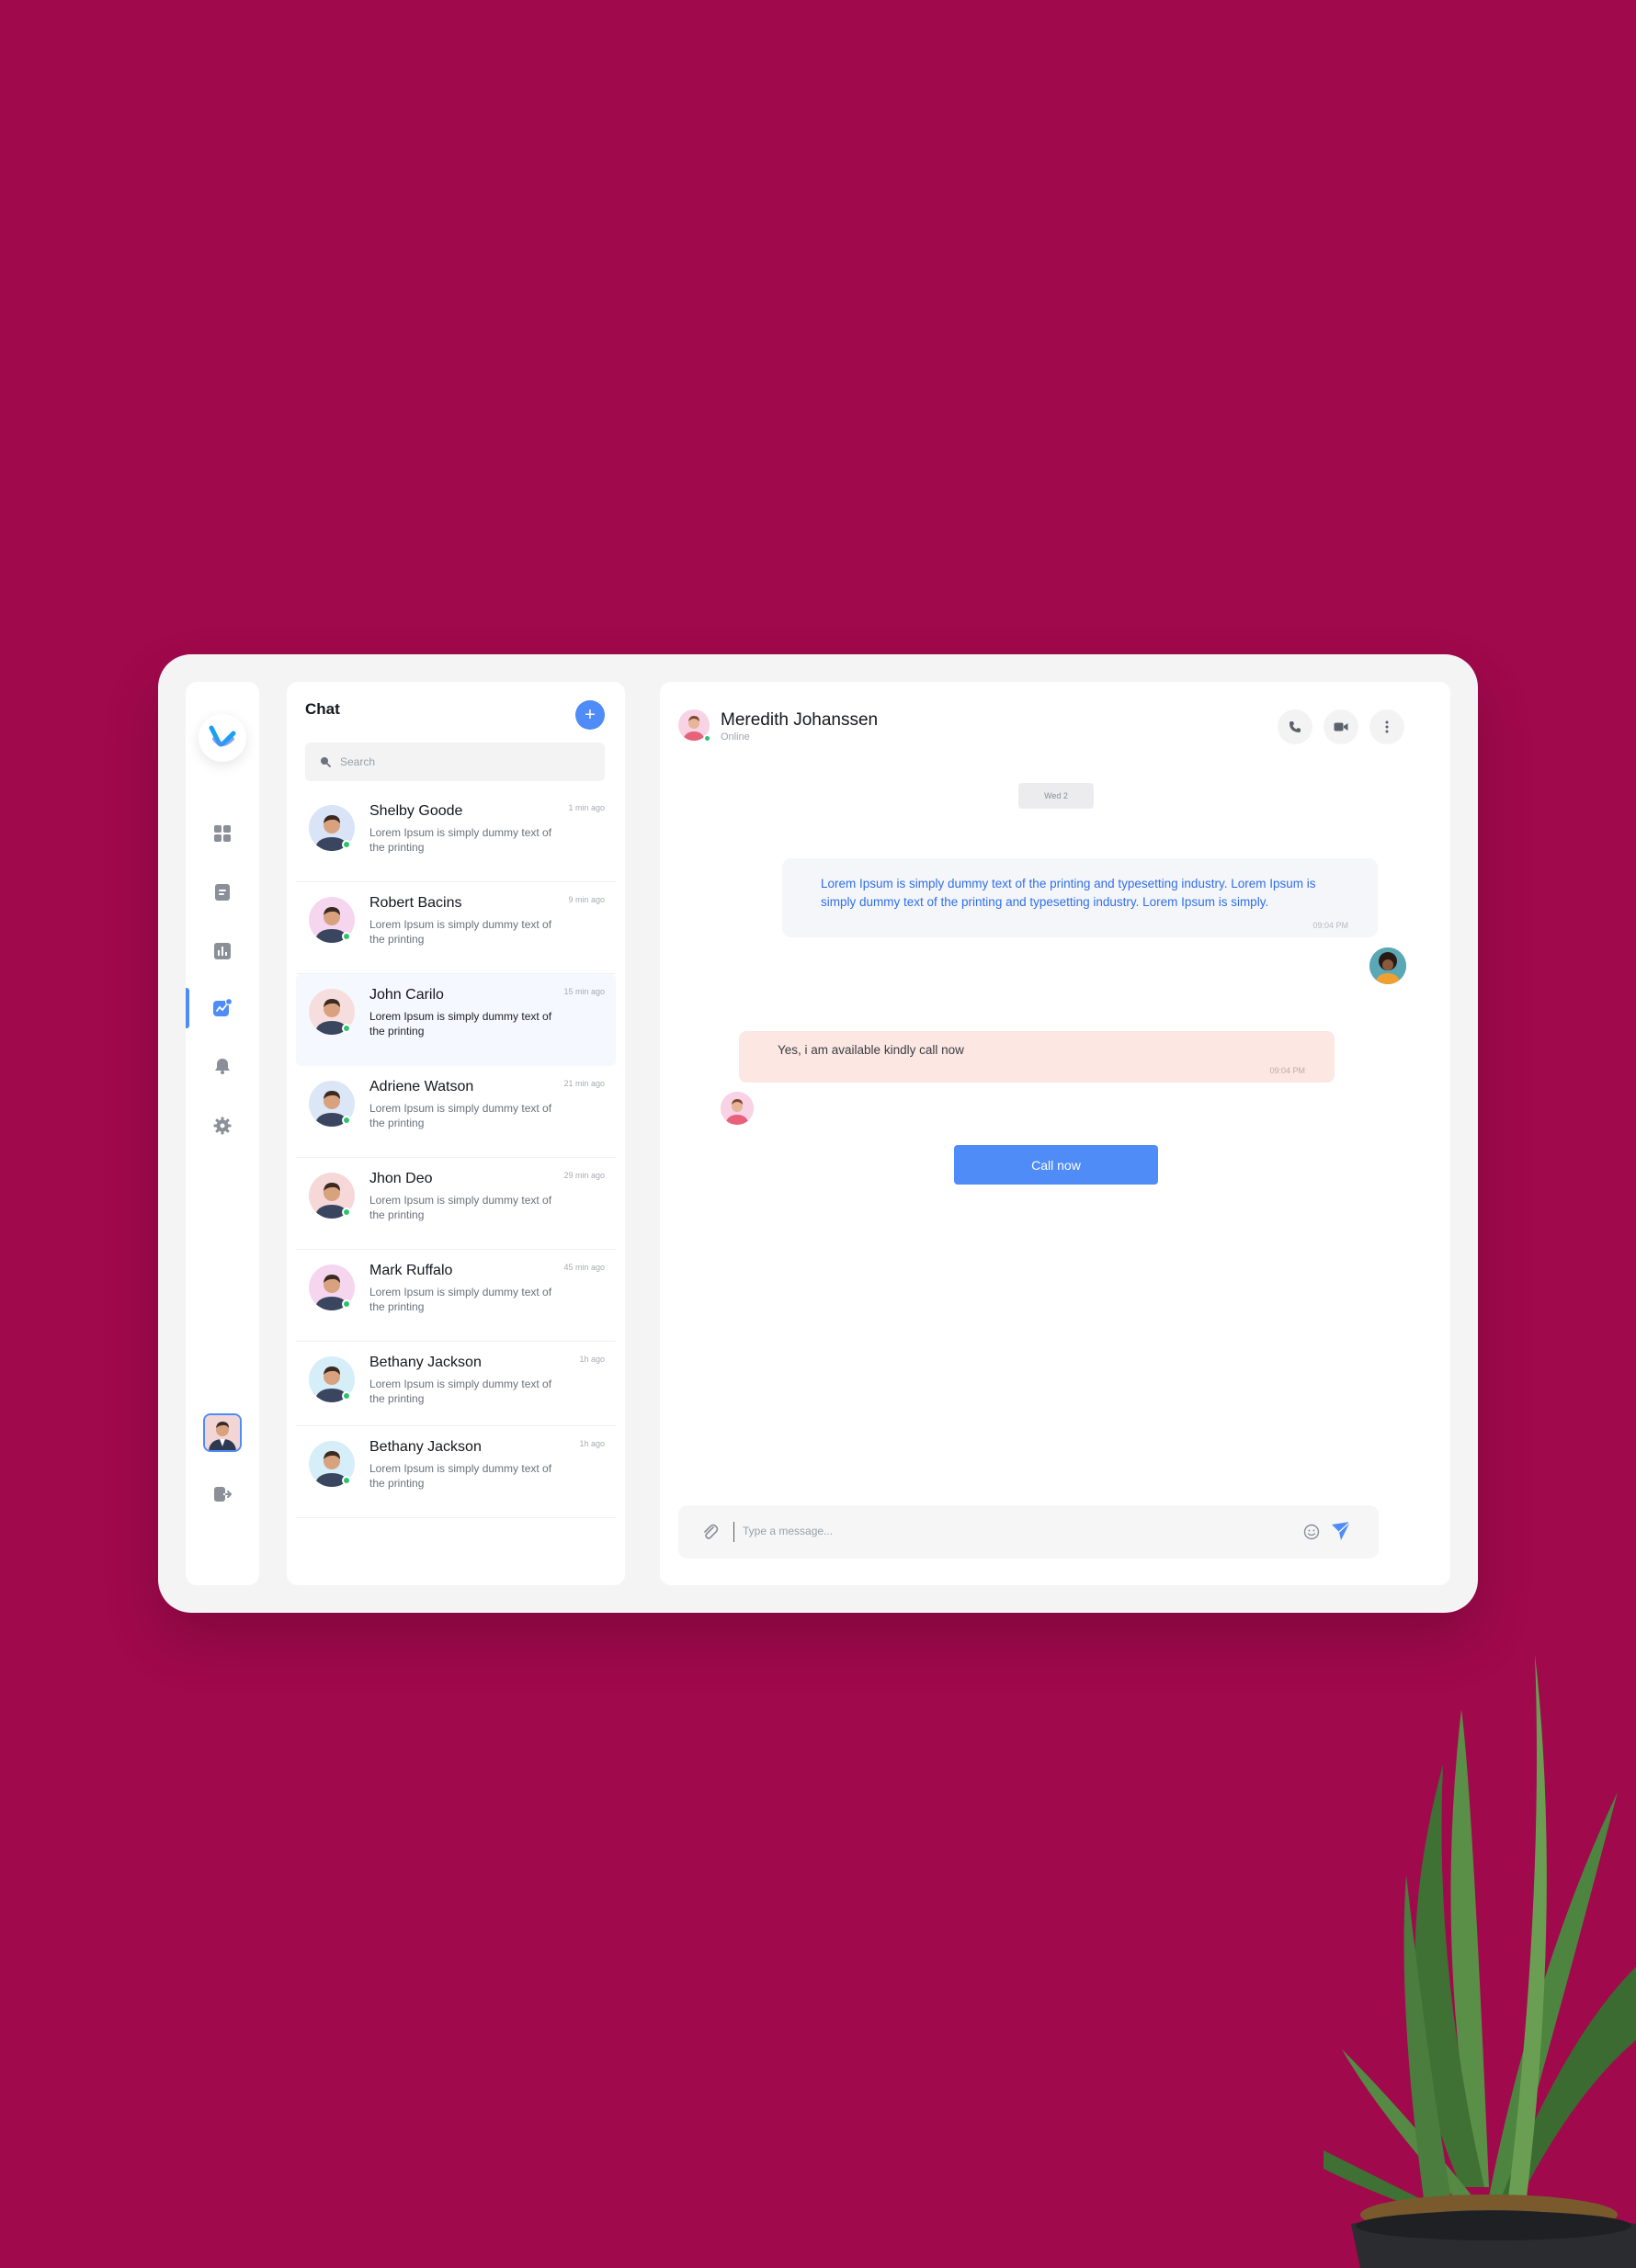 Image resolution: width=1636 pixels, height=2268 pixels. I want to click on nav-rail, so click(222, 1133).